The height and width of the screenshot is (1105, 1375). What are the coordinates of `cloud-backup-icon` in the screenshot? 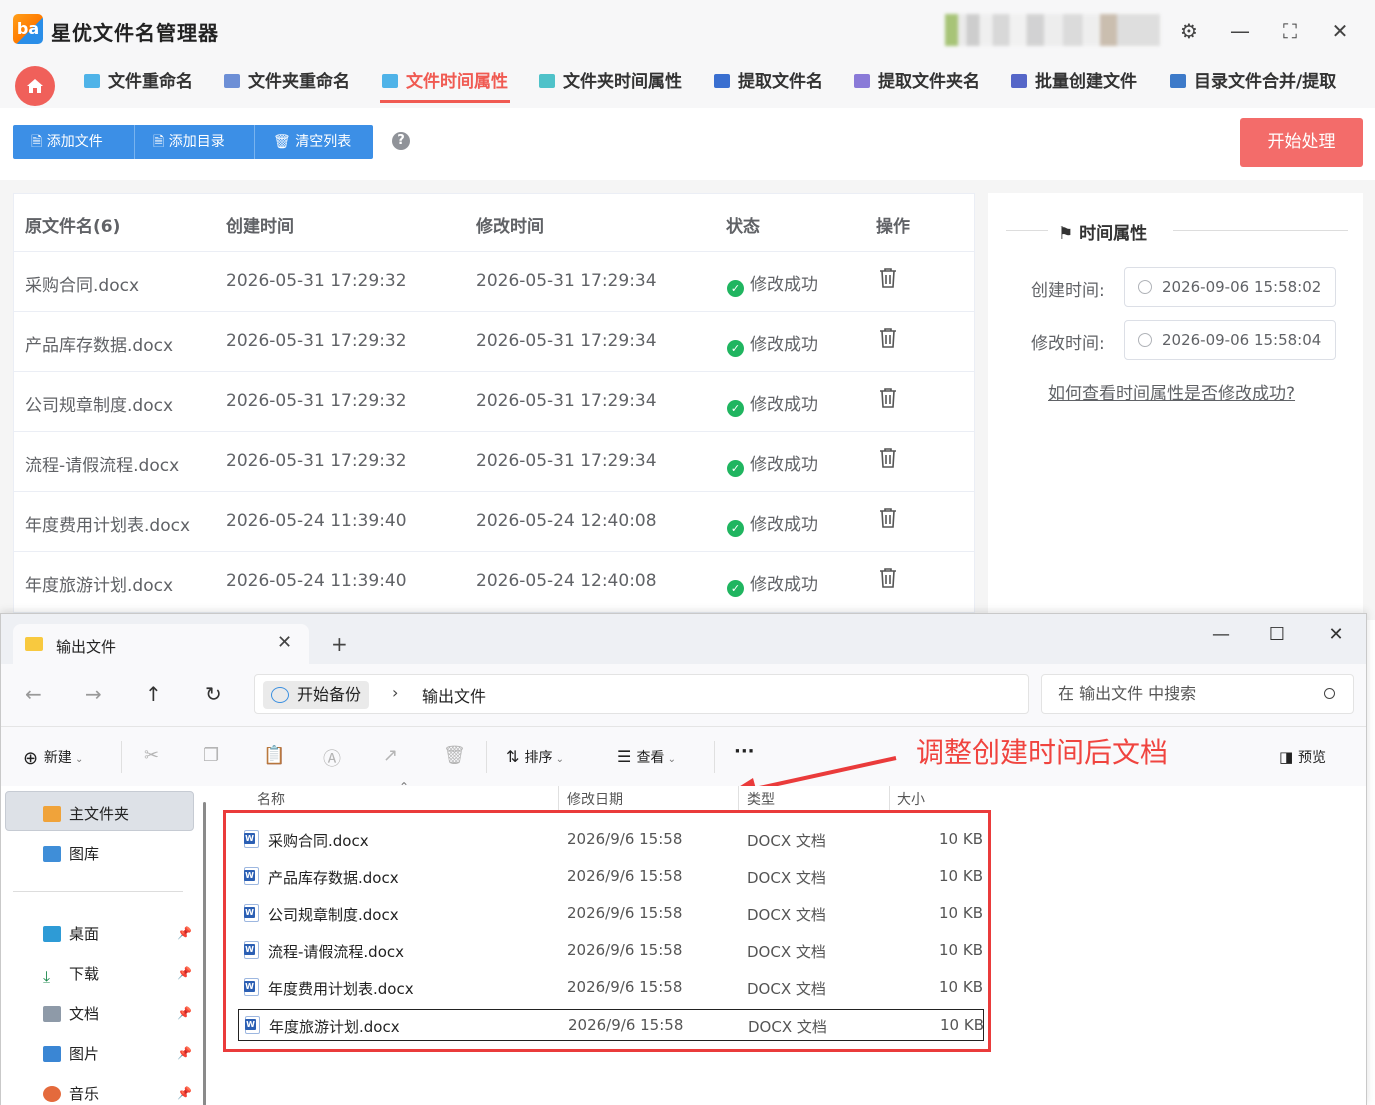 It's located at (280, 695).